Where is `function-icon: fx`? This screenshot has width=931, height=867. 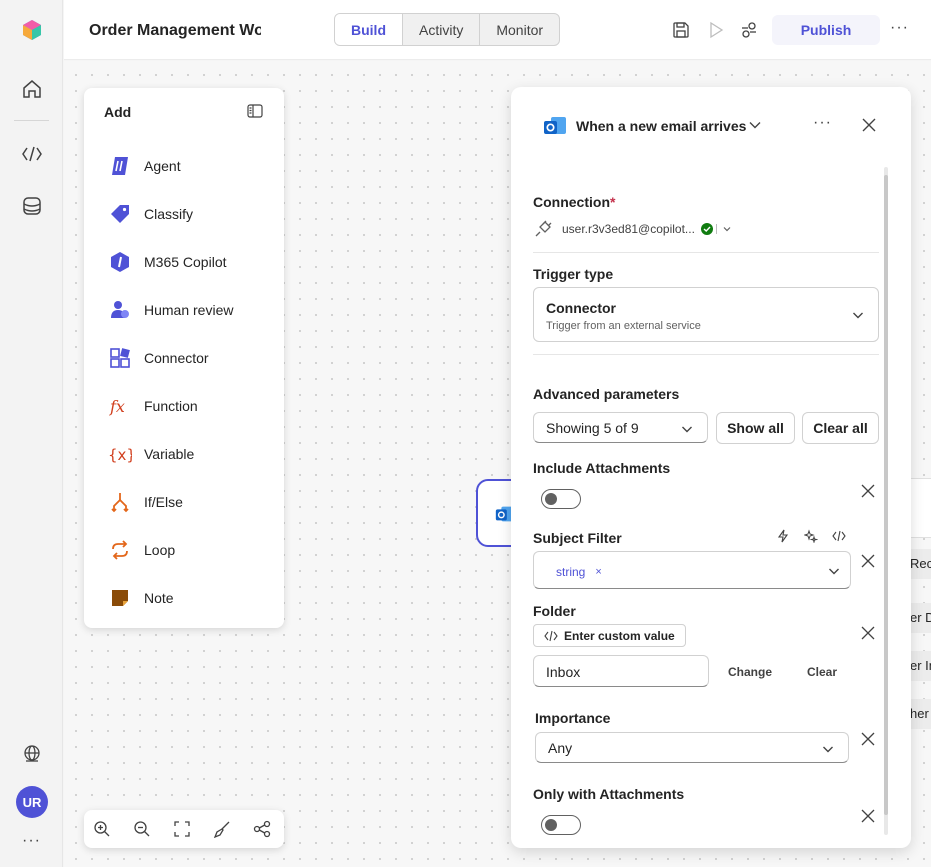 function-icon: fx is located at coordinates (120, 406).